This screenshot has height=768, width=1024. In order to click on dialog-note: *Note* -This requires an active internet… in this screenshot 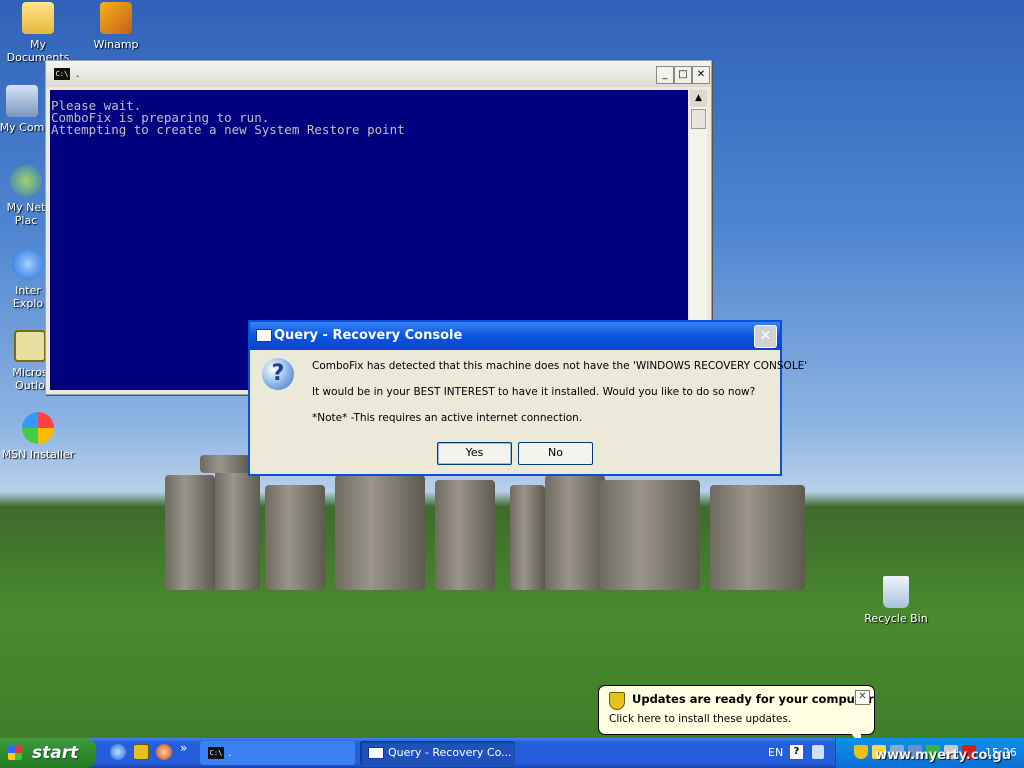, I will do `click(447, 418)`.